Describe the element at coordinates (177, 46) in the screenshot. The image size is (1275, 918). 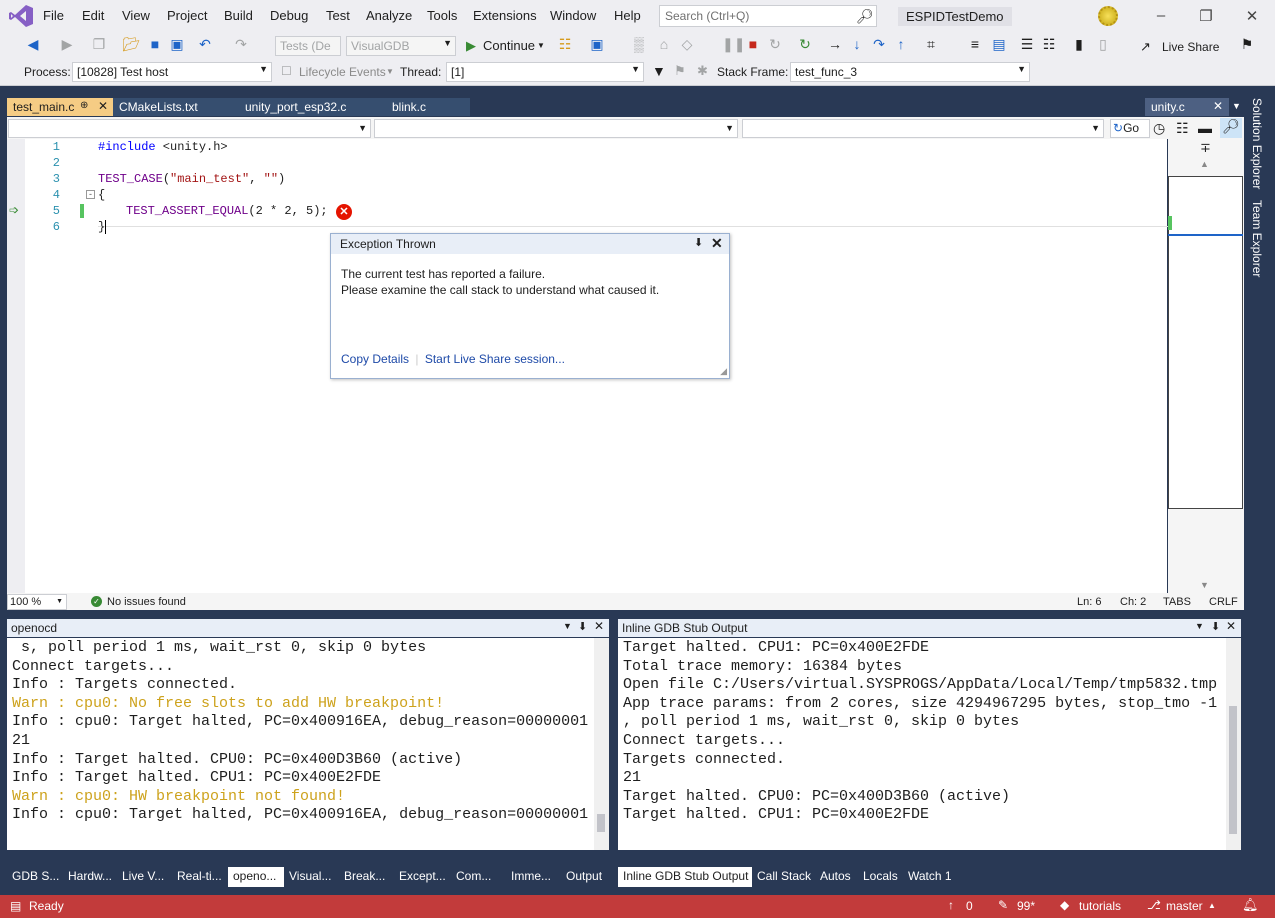
I see `save-all-icon: ▣` at that location.